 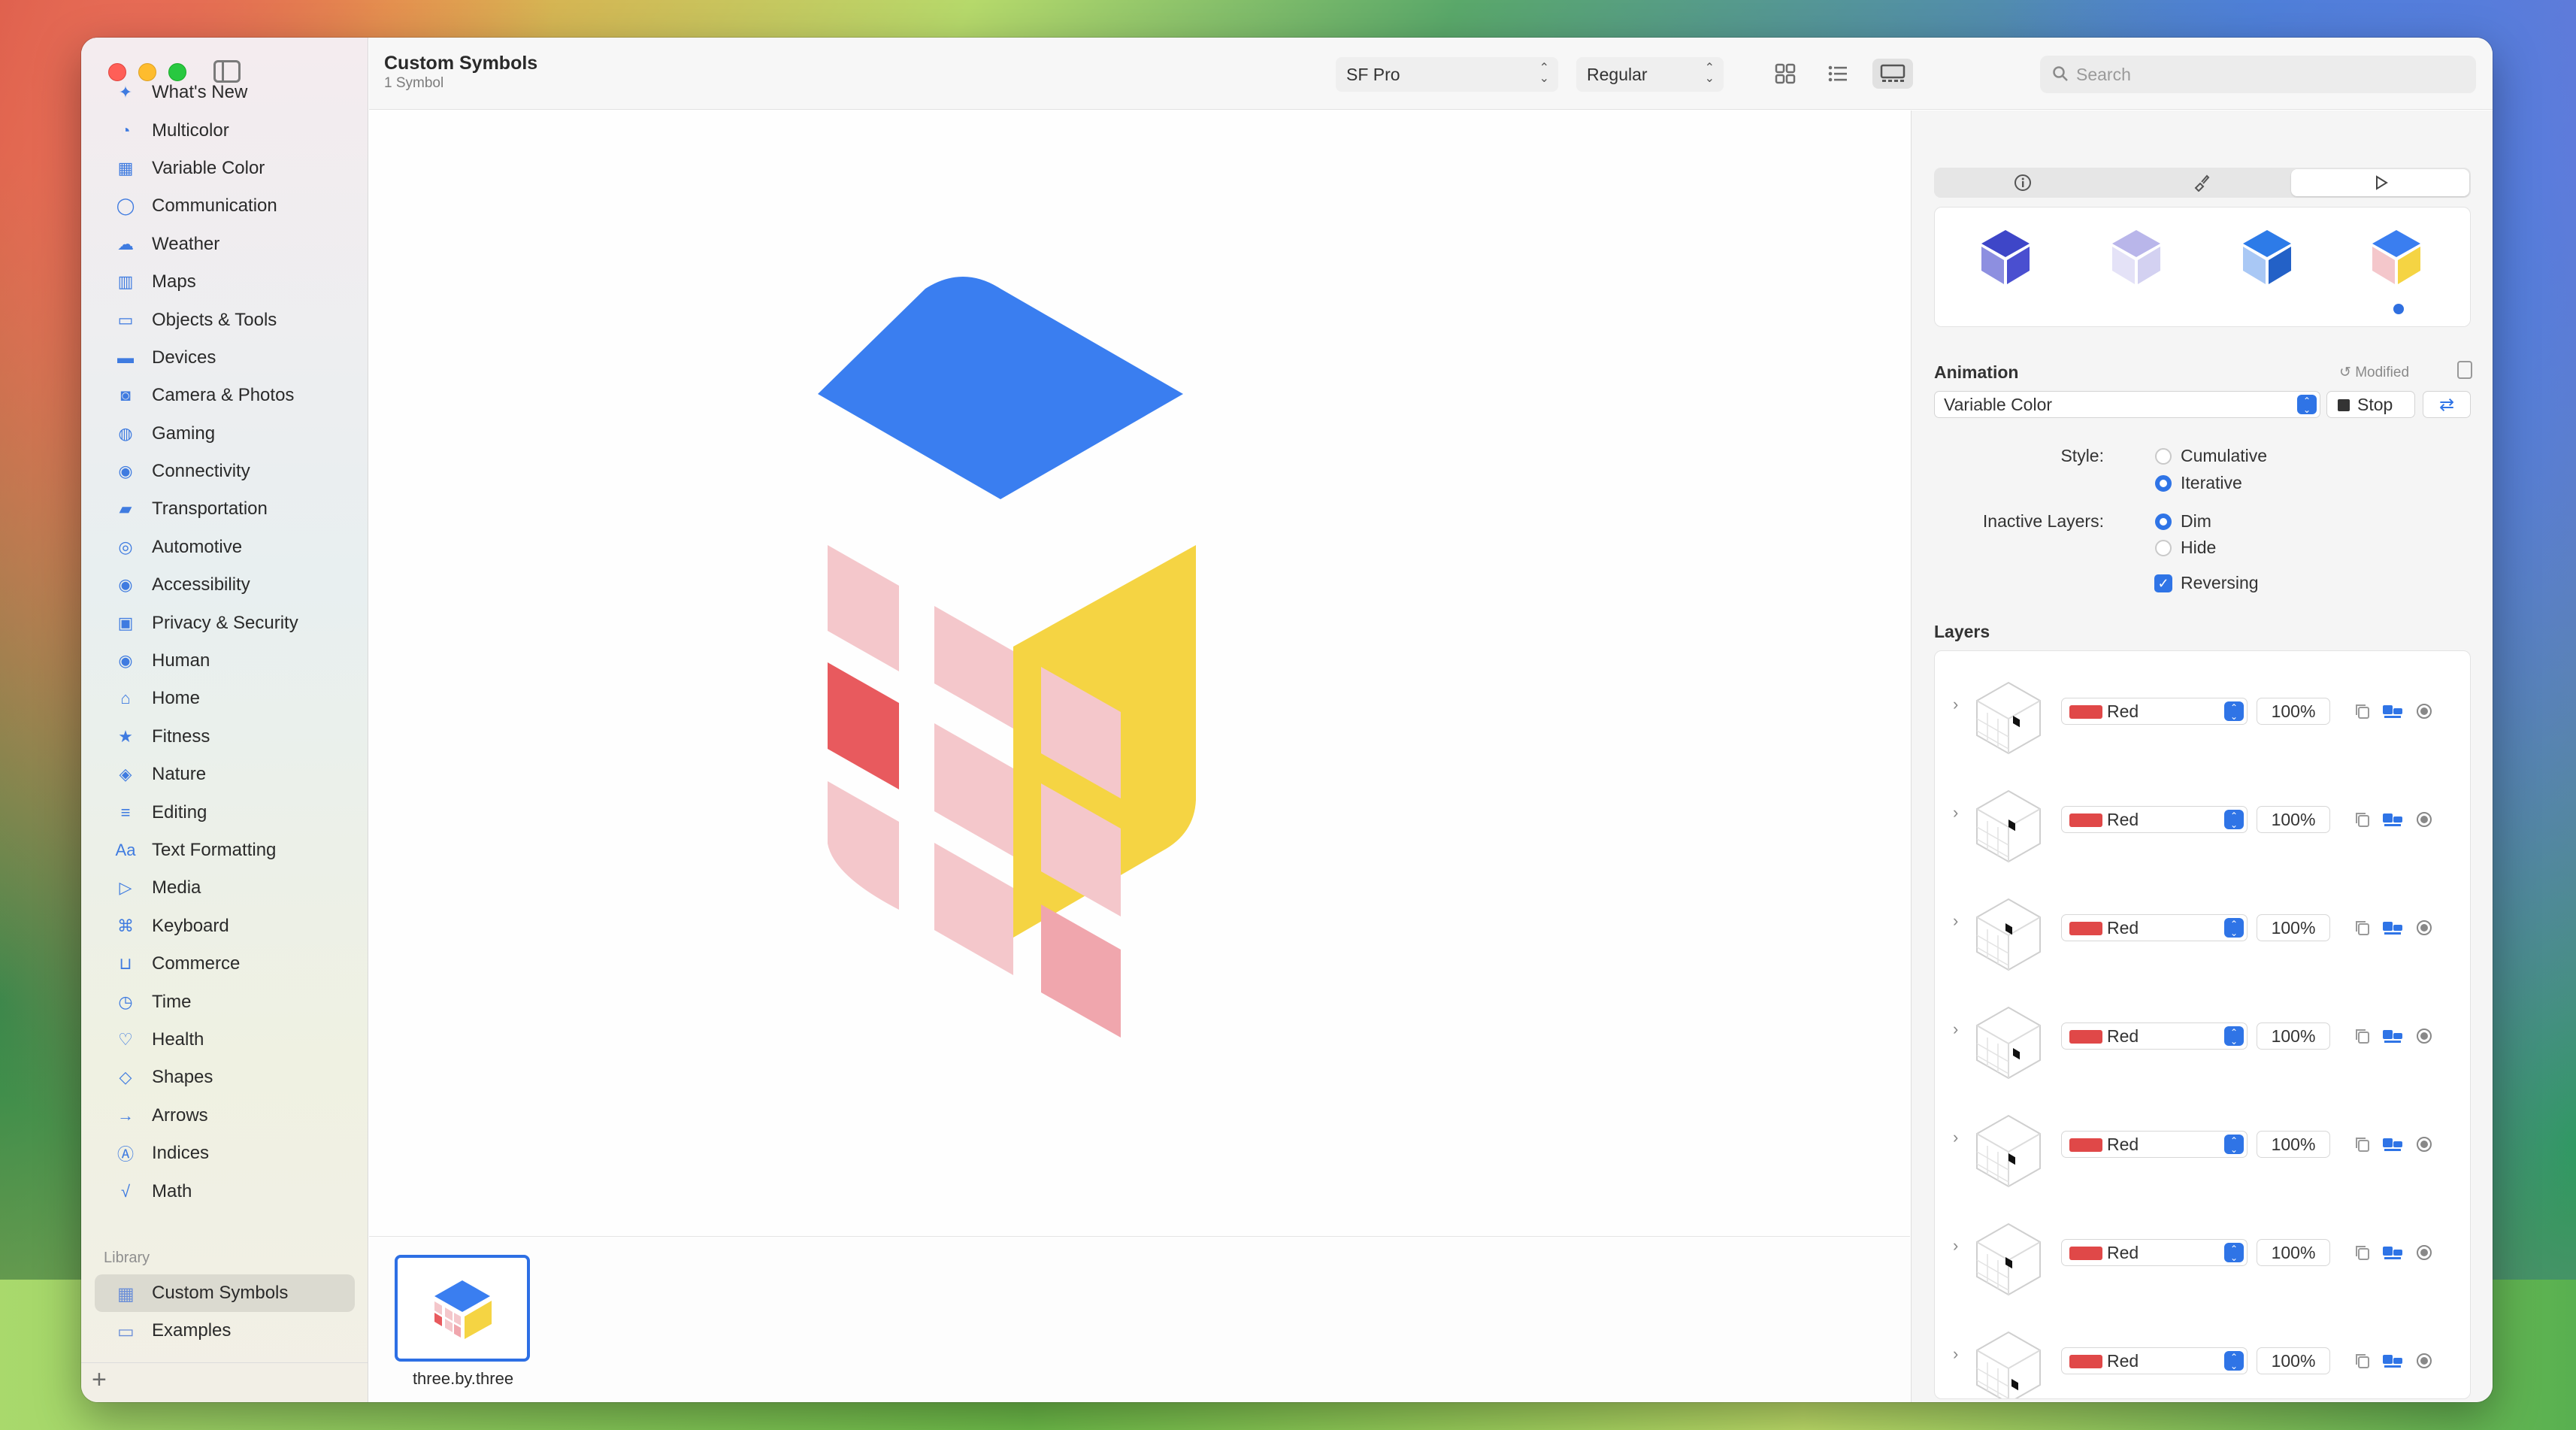 What do you see at coordinates (2163, 456) in the screenshot?
I see `style-cumulative-radio` at bounding box center [2163, 456].